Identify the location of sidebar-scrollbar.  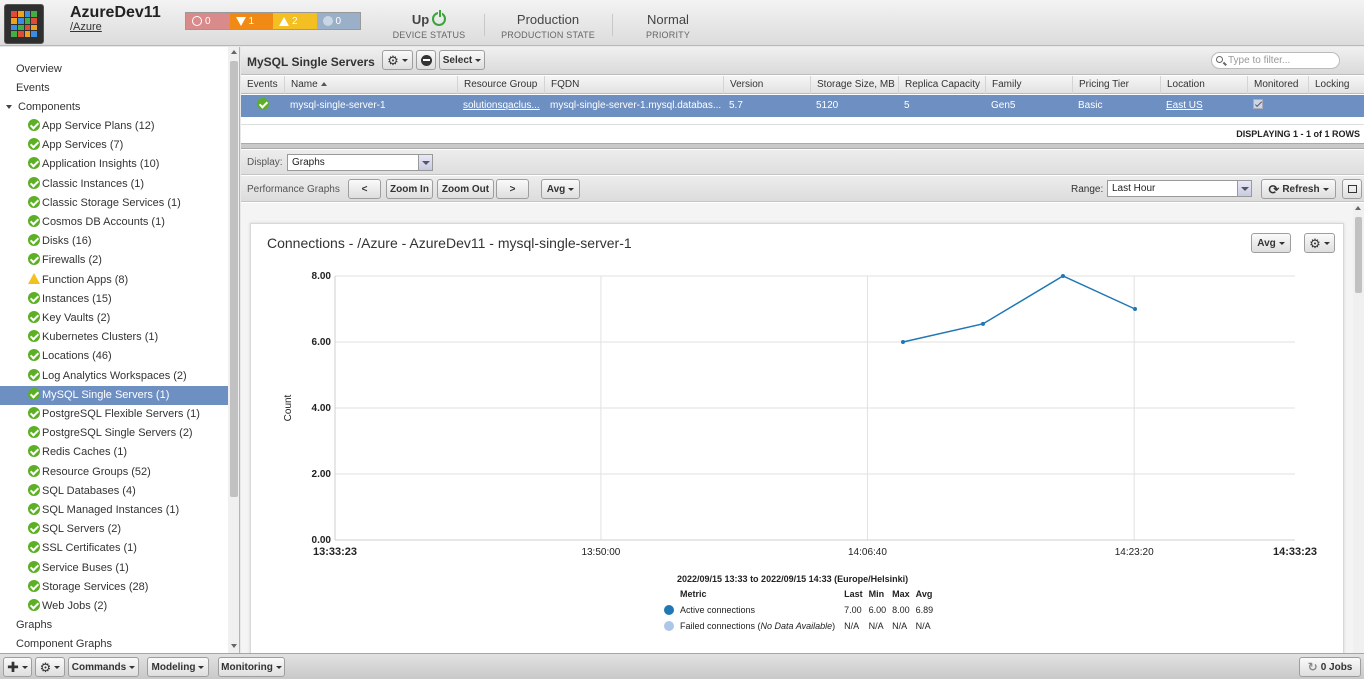
(234, 350).